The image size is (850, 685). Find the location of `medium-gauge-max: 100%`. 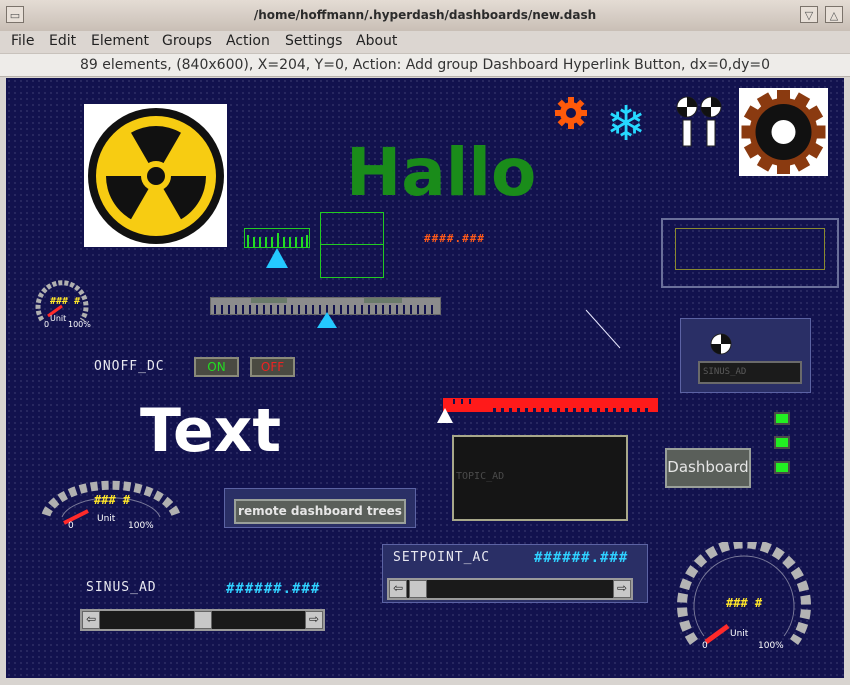

medium-gauge-max: 100% is located at coordinates (141, 526).